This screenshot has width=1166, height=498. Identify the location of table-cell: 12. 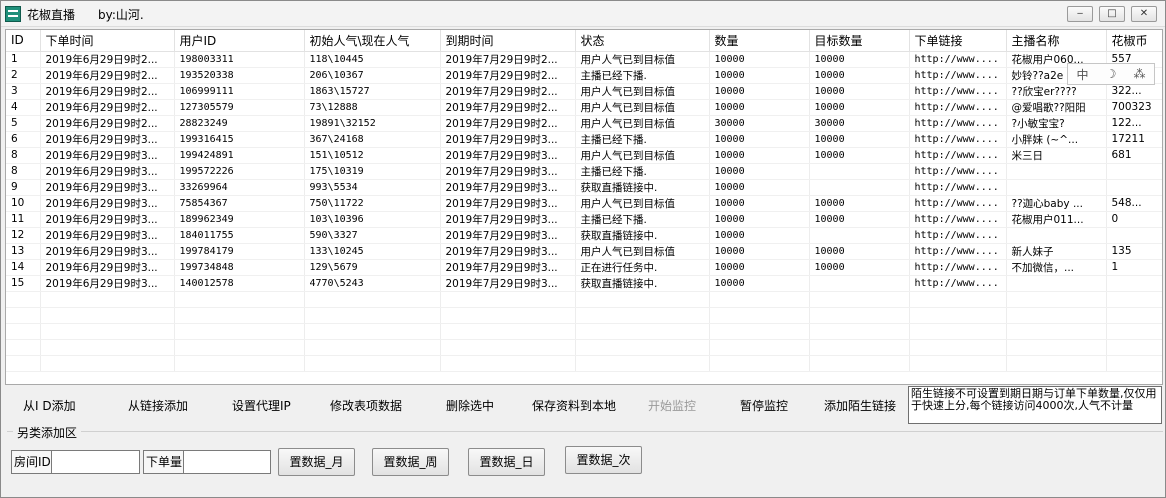
(23, 235).